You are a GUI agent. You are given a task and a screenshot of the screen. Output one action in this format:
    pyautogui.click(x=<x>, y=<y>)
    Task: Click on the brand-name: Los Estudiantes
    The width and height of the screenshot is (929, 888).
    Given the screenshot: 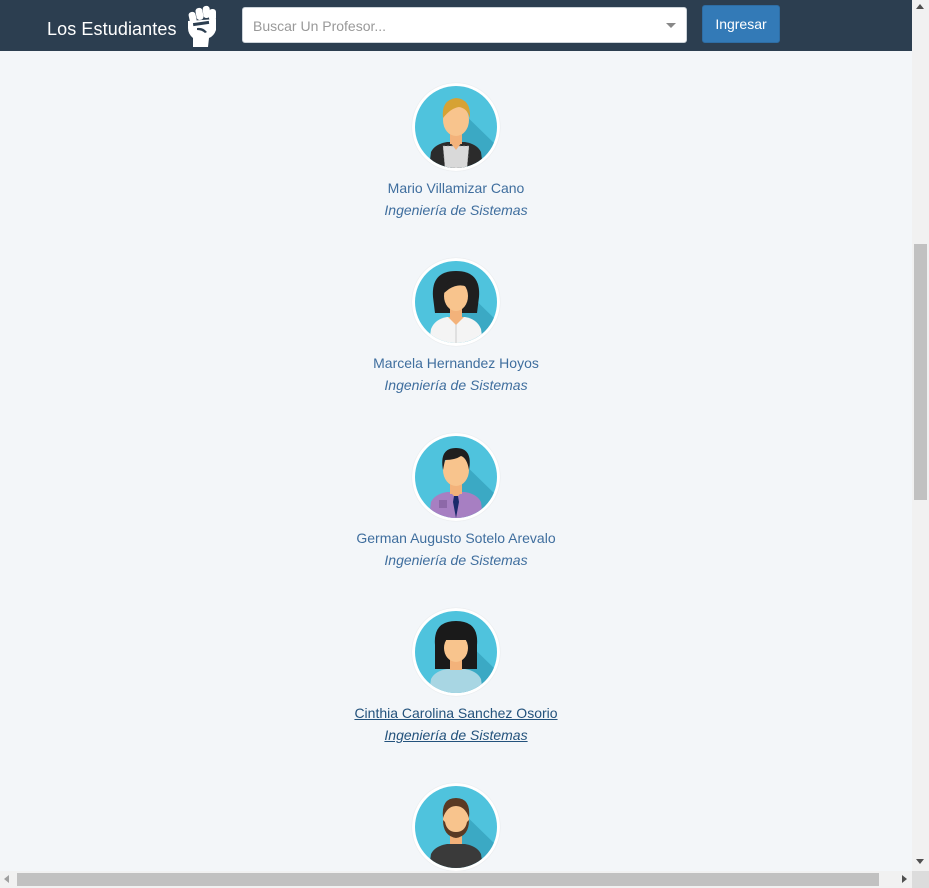 What is the action you would take?
    pyautogui.click(x=112, y=29)
    